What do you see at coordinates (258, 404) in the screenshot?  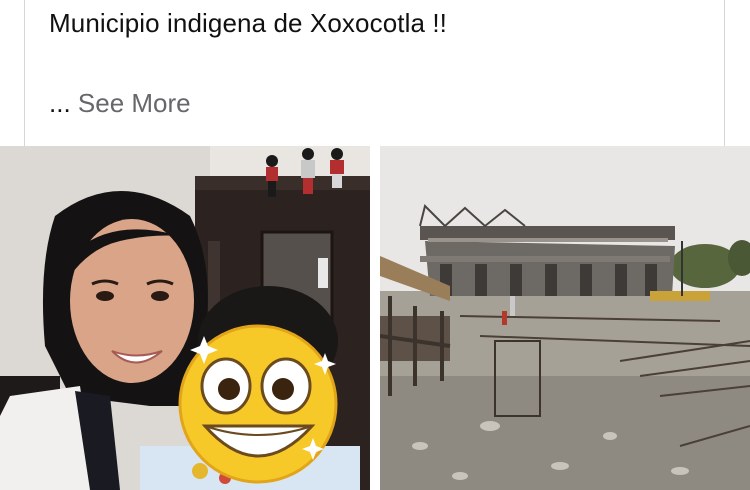 I see `star-struck-emoji-icon` at bounding box center [258, 404].